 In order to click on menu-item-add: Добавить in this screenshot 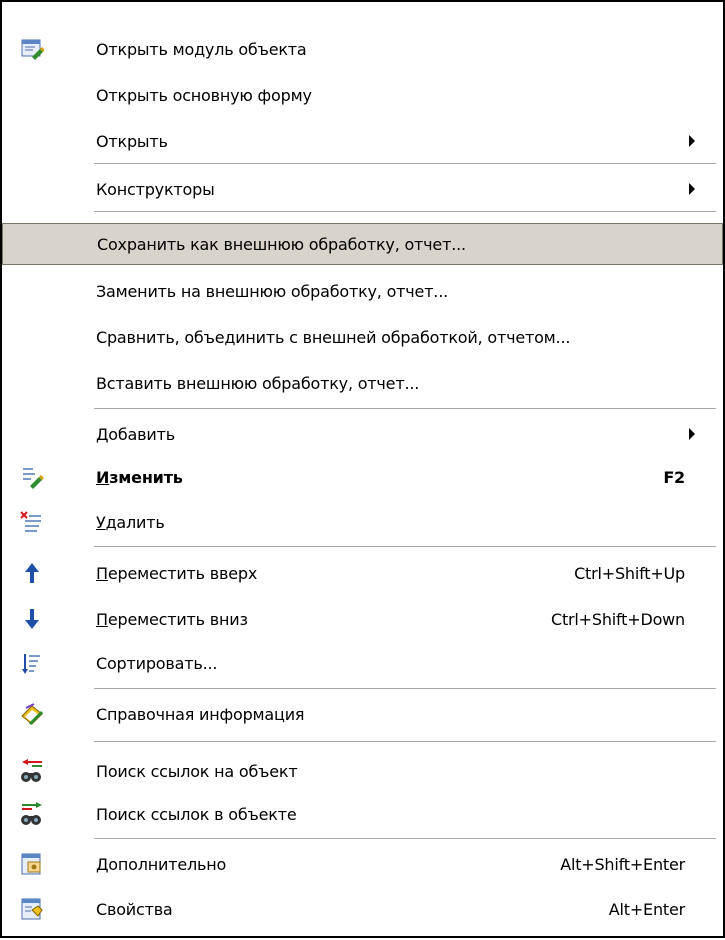, I will do `click(362, 434)`.